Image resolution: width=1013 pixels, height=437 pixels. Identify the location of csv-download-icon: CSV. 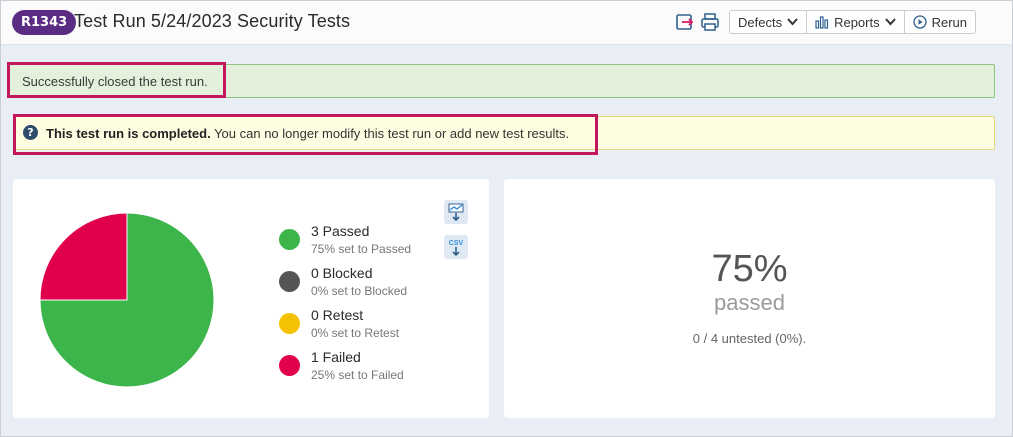
(456, 248).